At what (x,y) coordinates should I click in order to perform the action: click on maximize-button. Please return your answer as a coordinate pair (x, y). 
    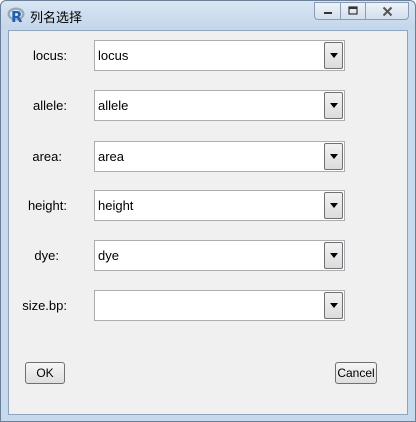
    Looking at the image, I should click on (352, 11).